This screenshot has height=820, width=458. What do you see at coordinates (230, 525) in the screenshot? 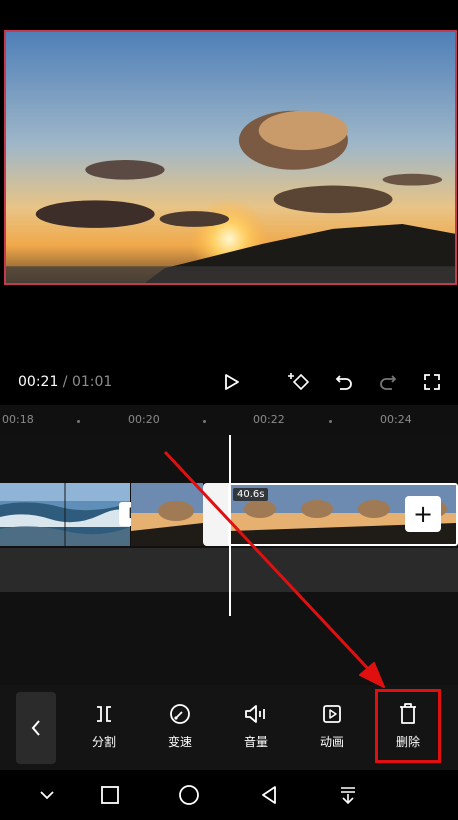
I see `playhead` at bounding box center [230, 525].